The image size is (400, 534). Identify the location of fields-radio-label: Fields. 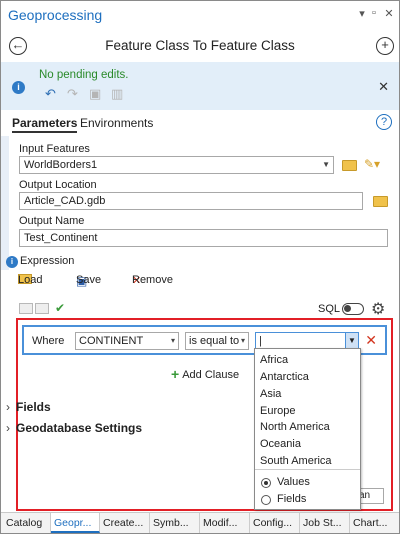
(291, 499).